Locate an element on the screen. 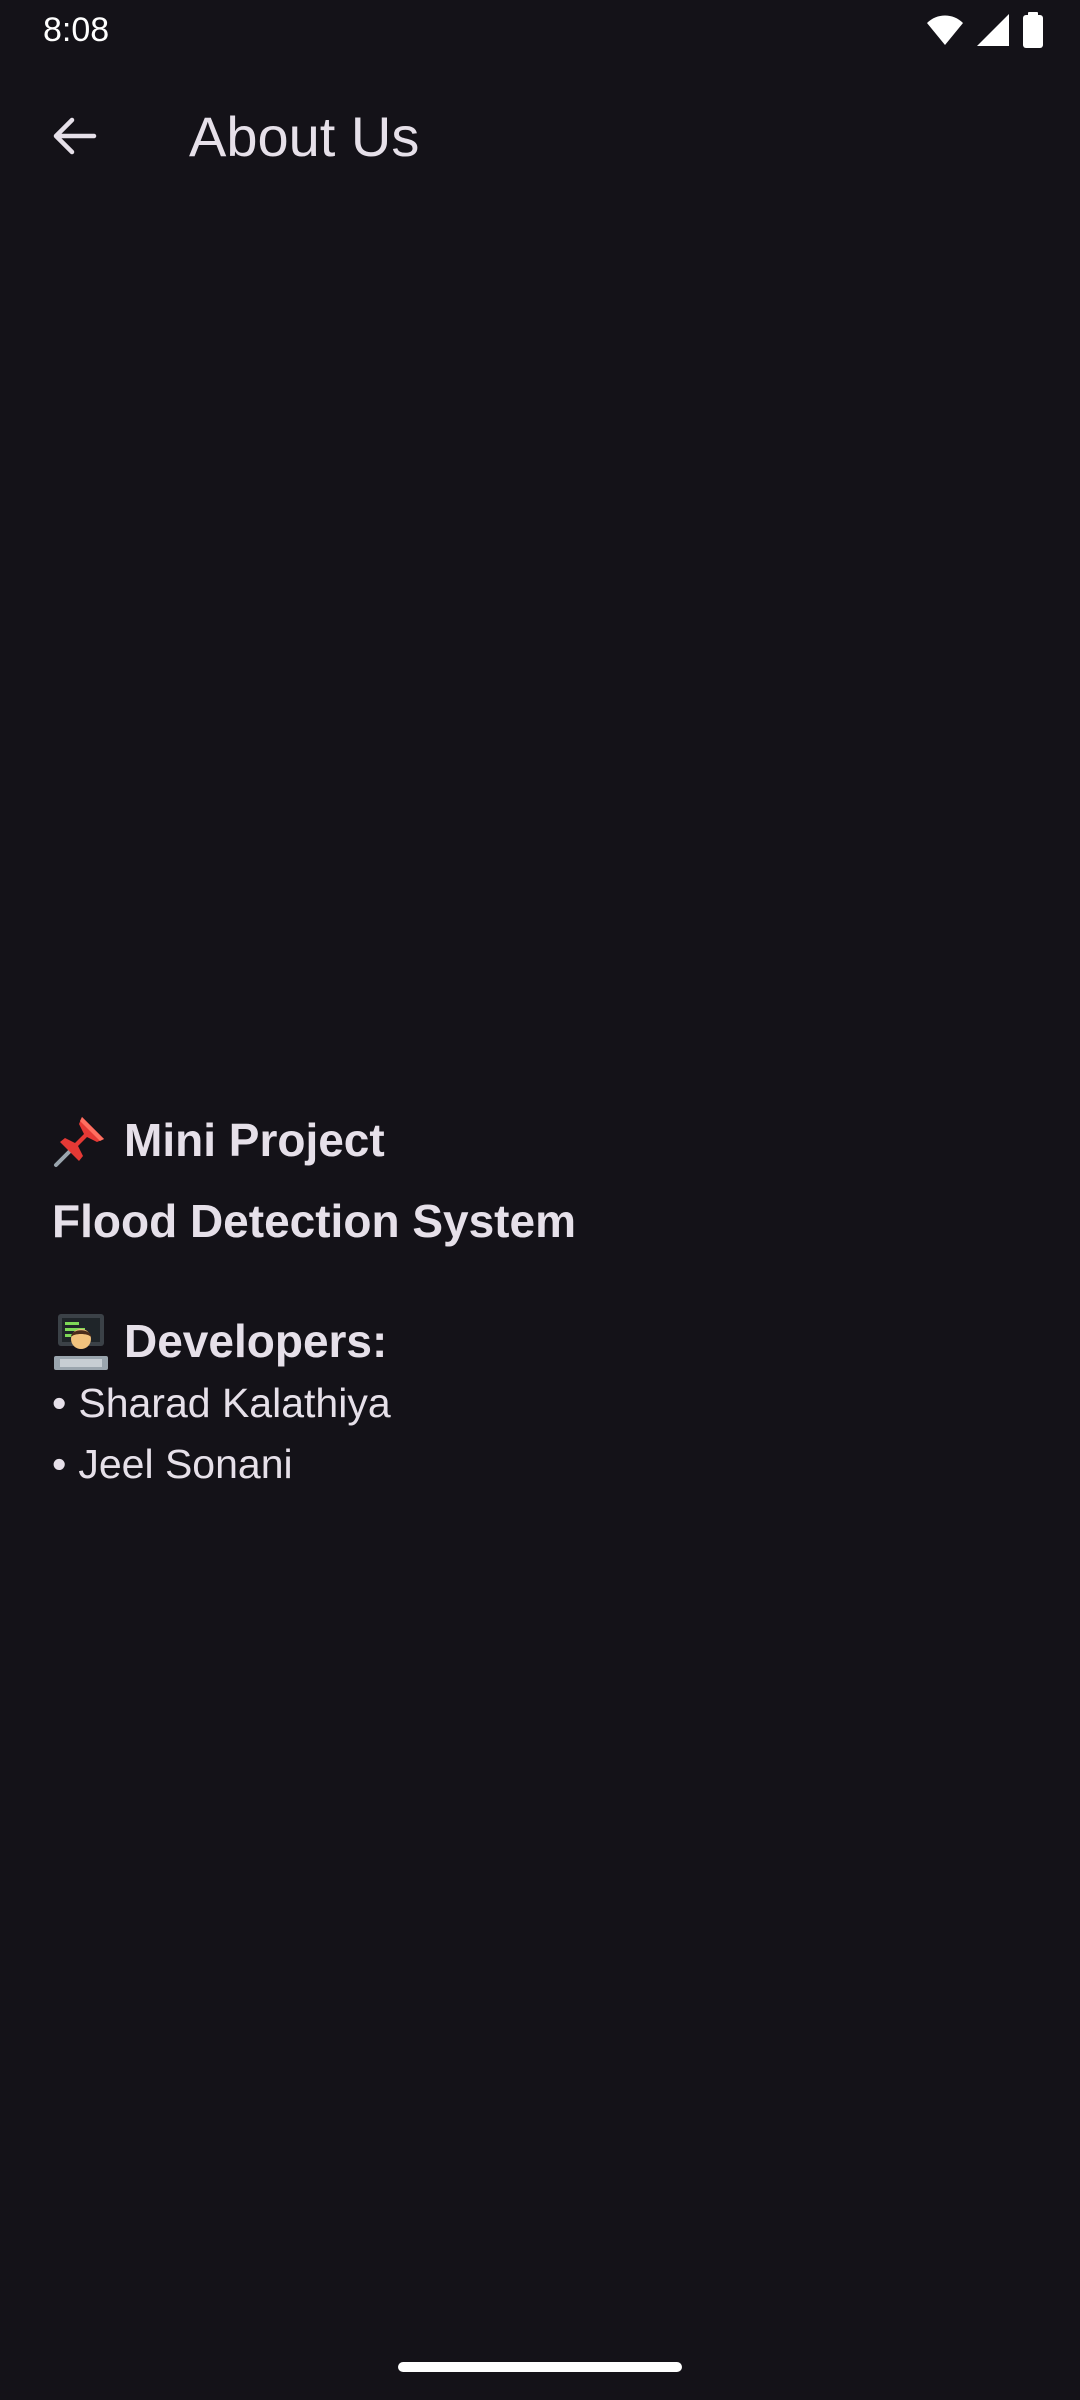 Image resolution: width=1080 pixels, height=2400 pixels. project-heading-label: Mini Project is located at coordinates (254, 1140).